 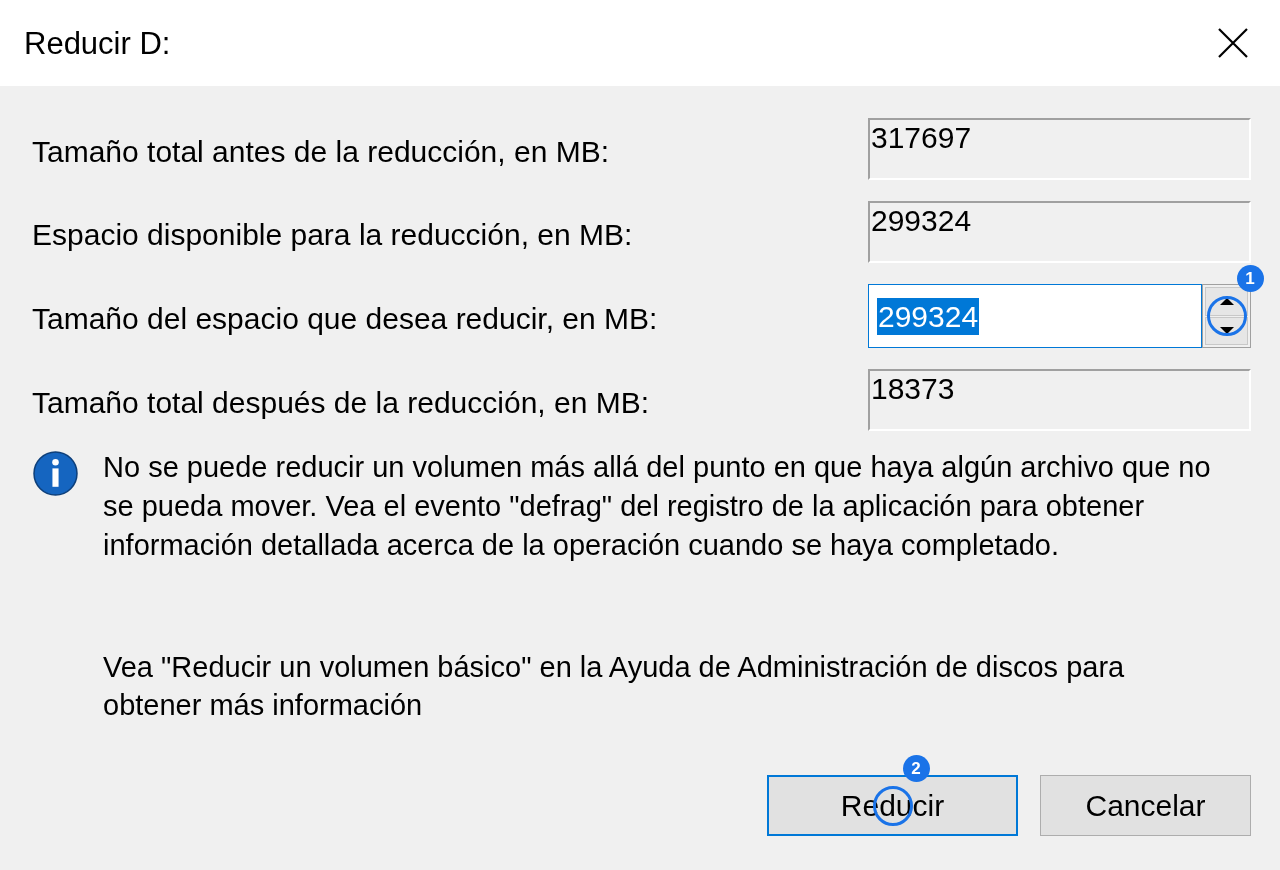 What do you see at coordinates (1250, 278) in the screenshot?
I see `step-number-marker: 1` at bounding box center [1250, 278].